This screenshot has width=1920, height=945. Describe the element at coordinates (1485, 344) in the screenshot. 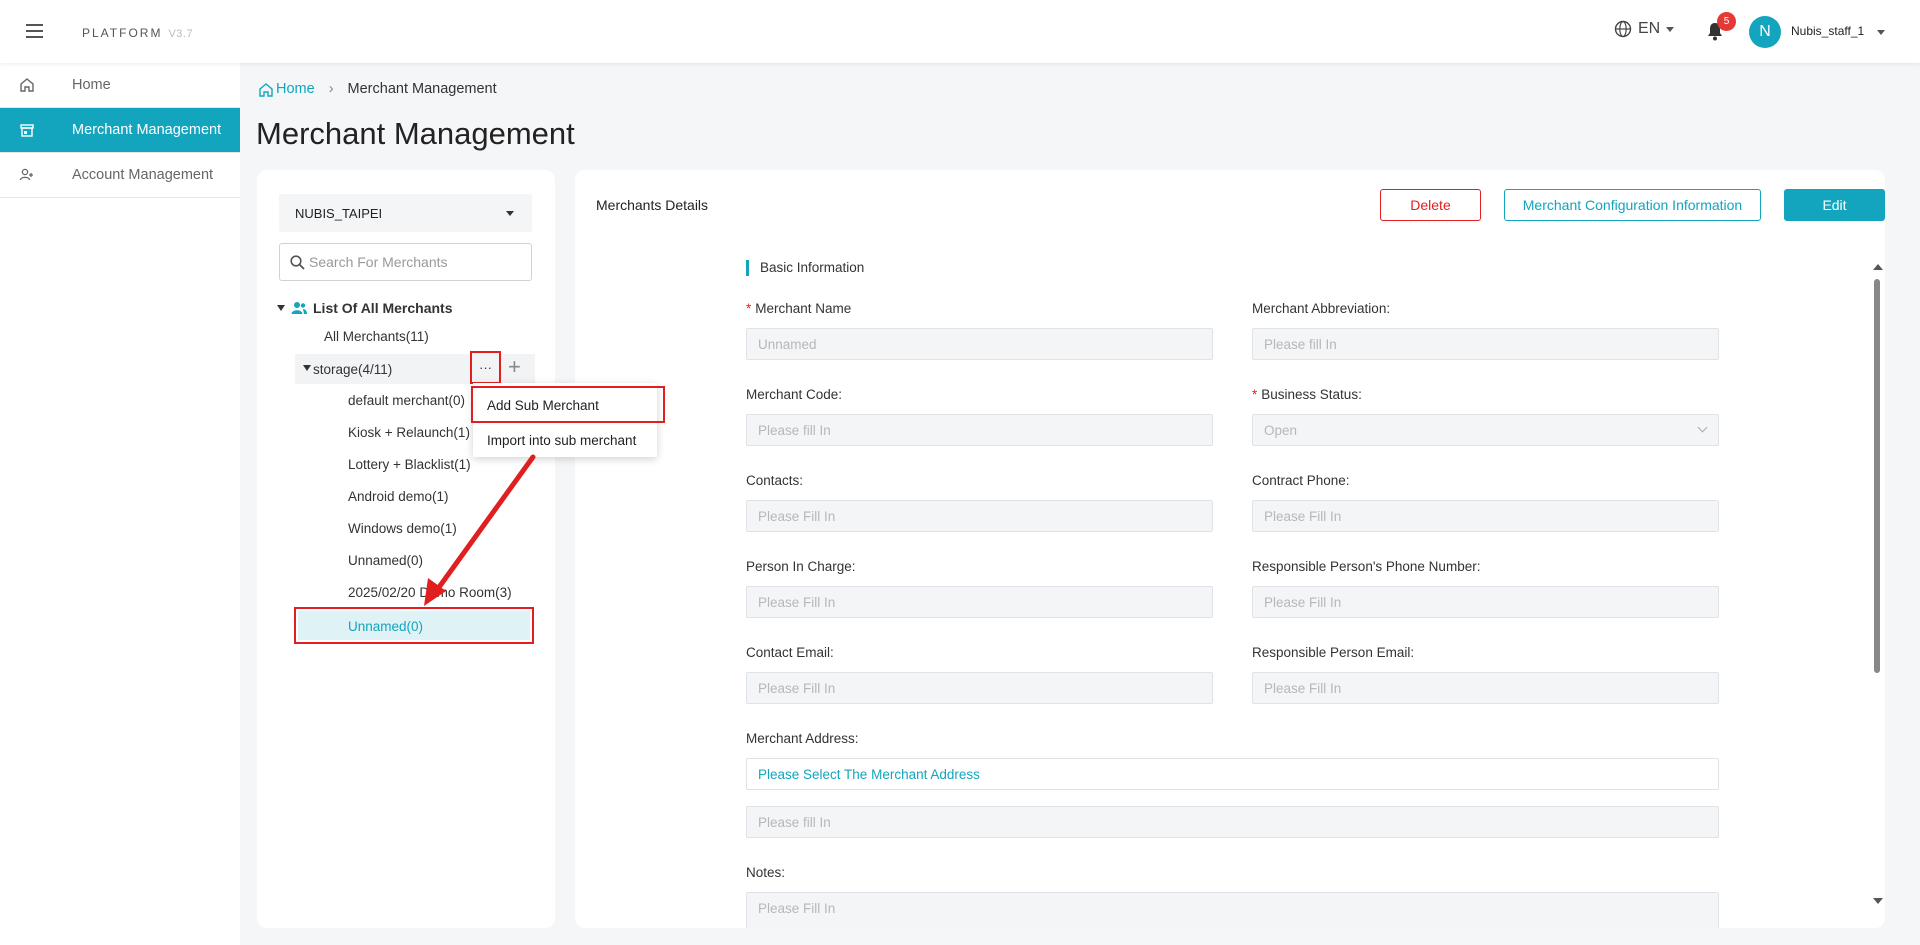

I see `merchant-abbreviation-field: Please fill In` at that location.